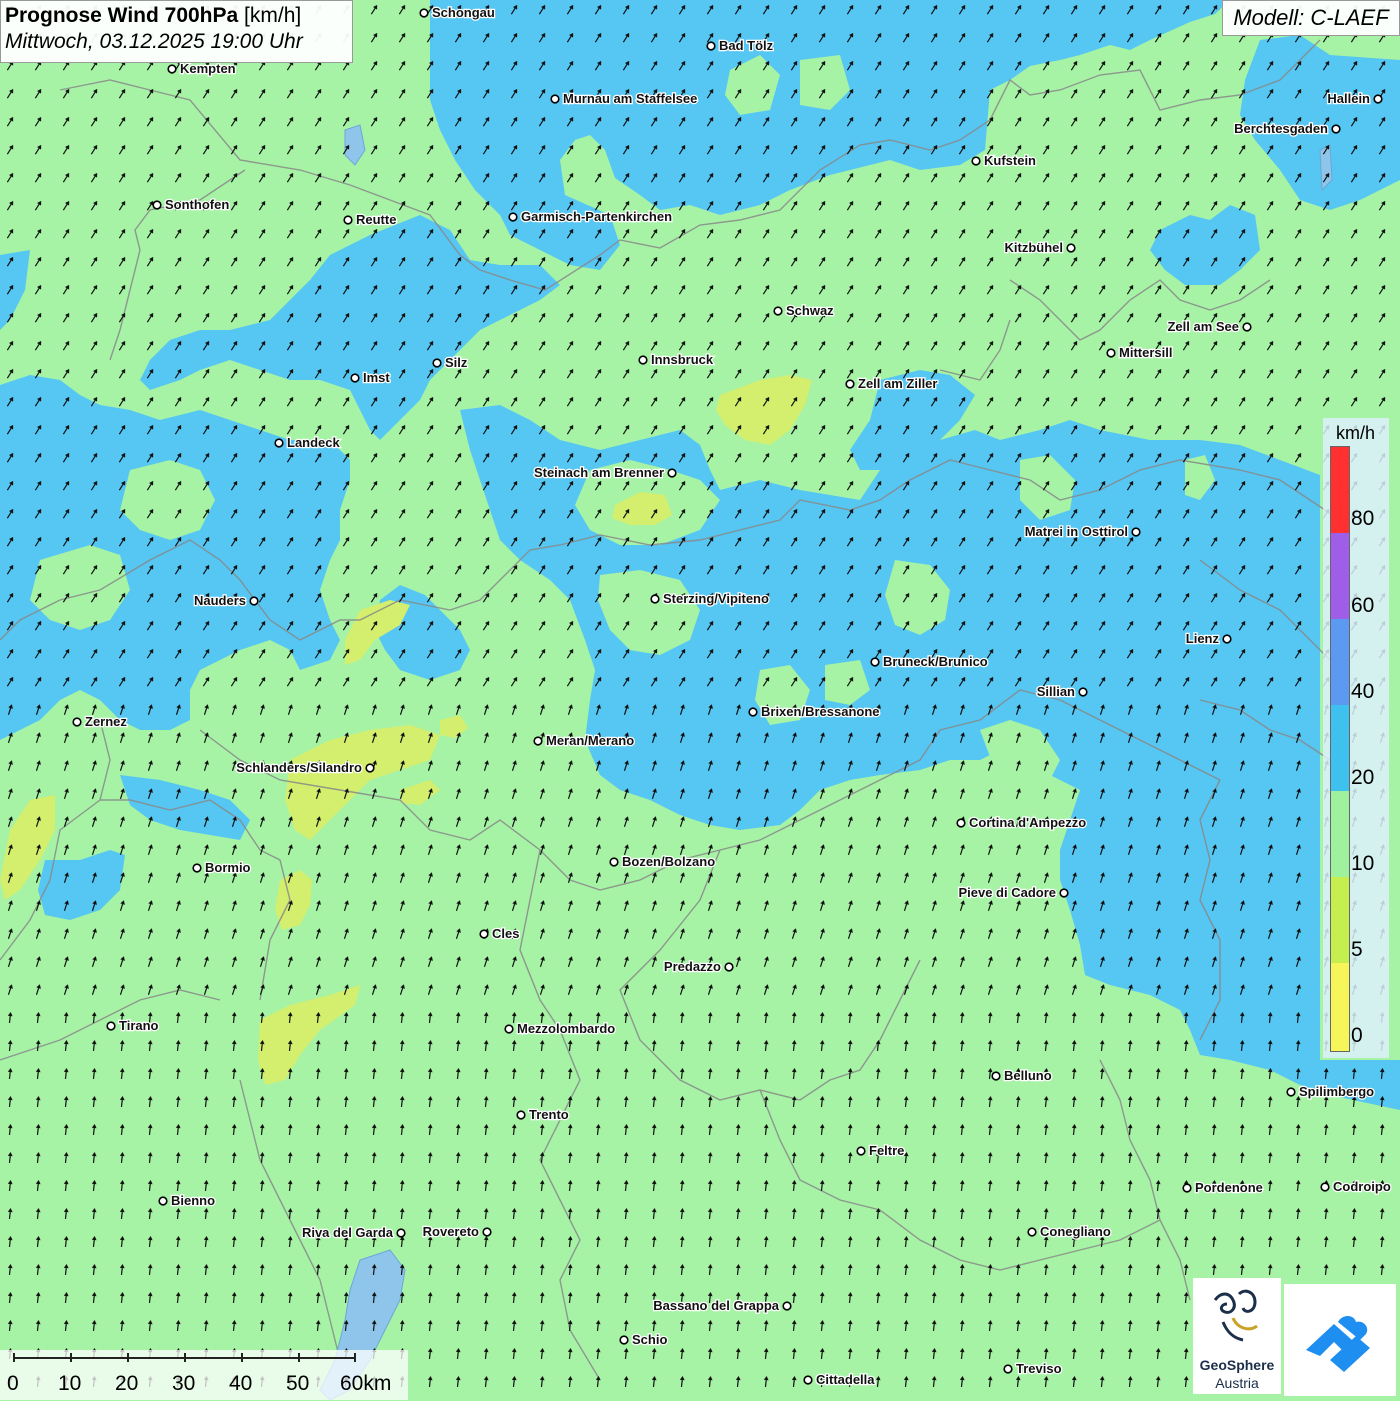  Describe the element at coordinates (1010, 160) in the screenshot. I see `city-label: Kufstein` at that location.